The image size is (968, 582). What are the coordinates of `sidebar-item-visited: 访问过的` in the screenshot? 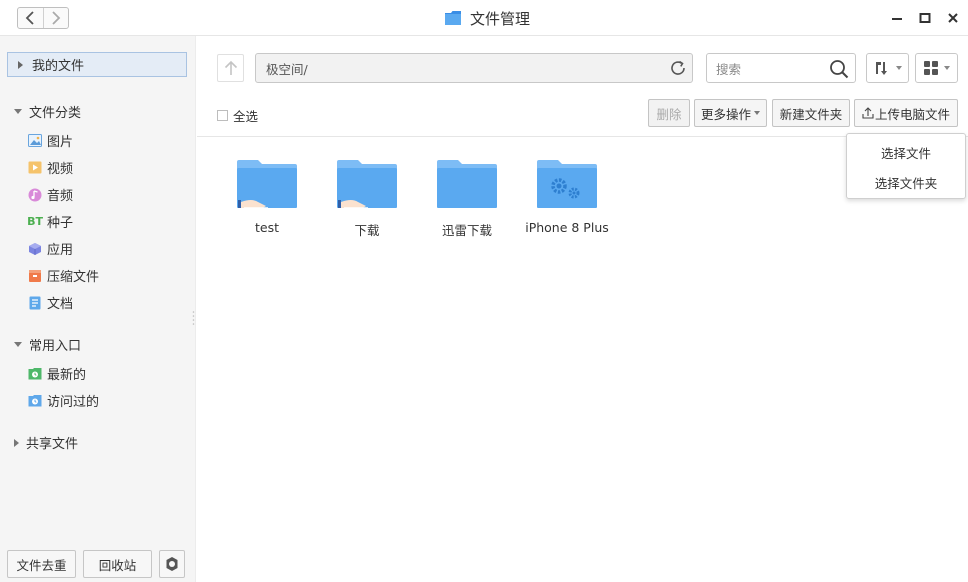 It's located at (63, 400).